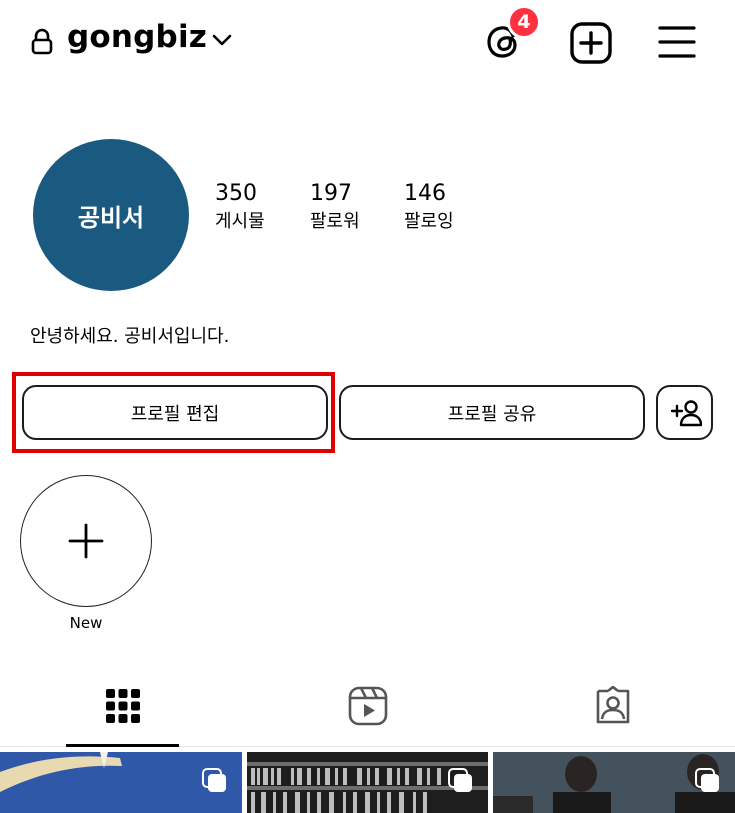  What do you see at coordinates (122, 745) in the screenshot?
I see `active-tab-indicator` at bounding box center [122, 745].